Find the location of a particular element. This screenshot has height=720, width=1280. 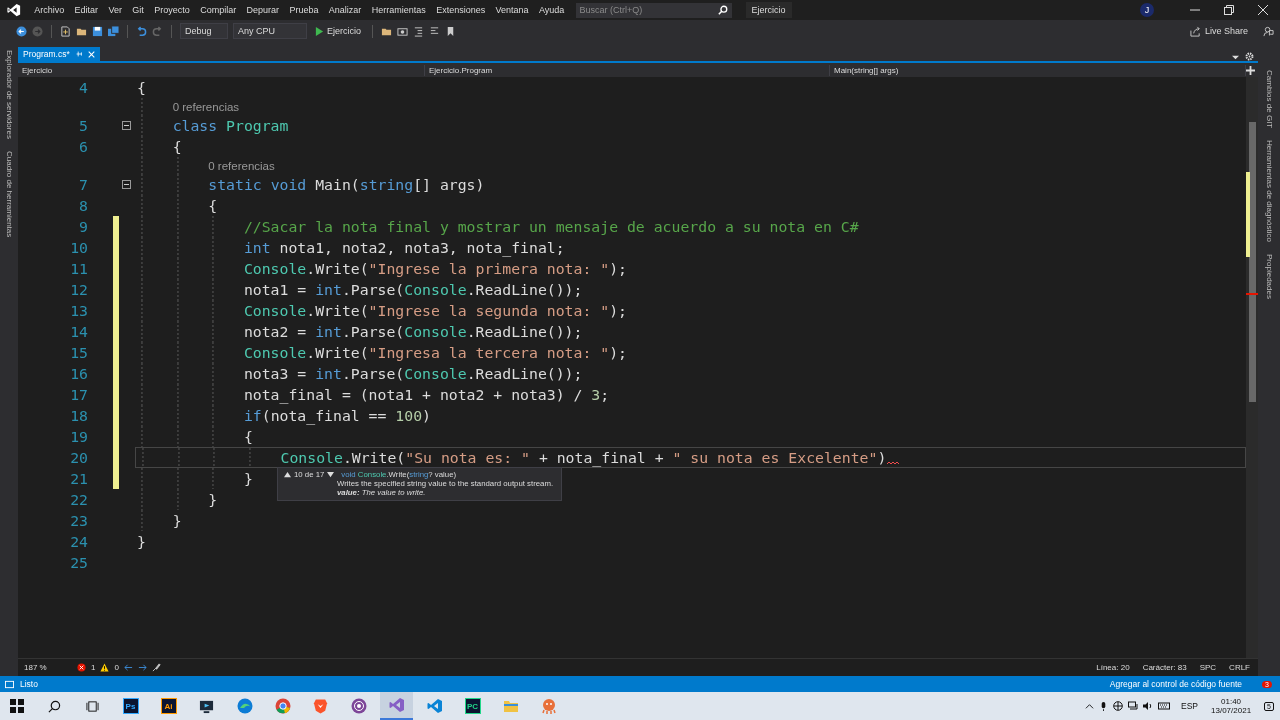

side-panel-tab: Explorador de servidores is located at coordinates (9, 94).